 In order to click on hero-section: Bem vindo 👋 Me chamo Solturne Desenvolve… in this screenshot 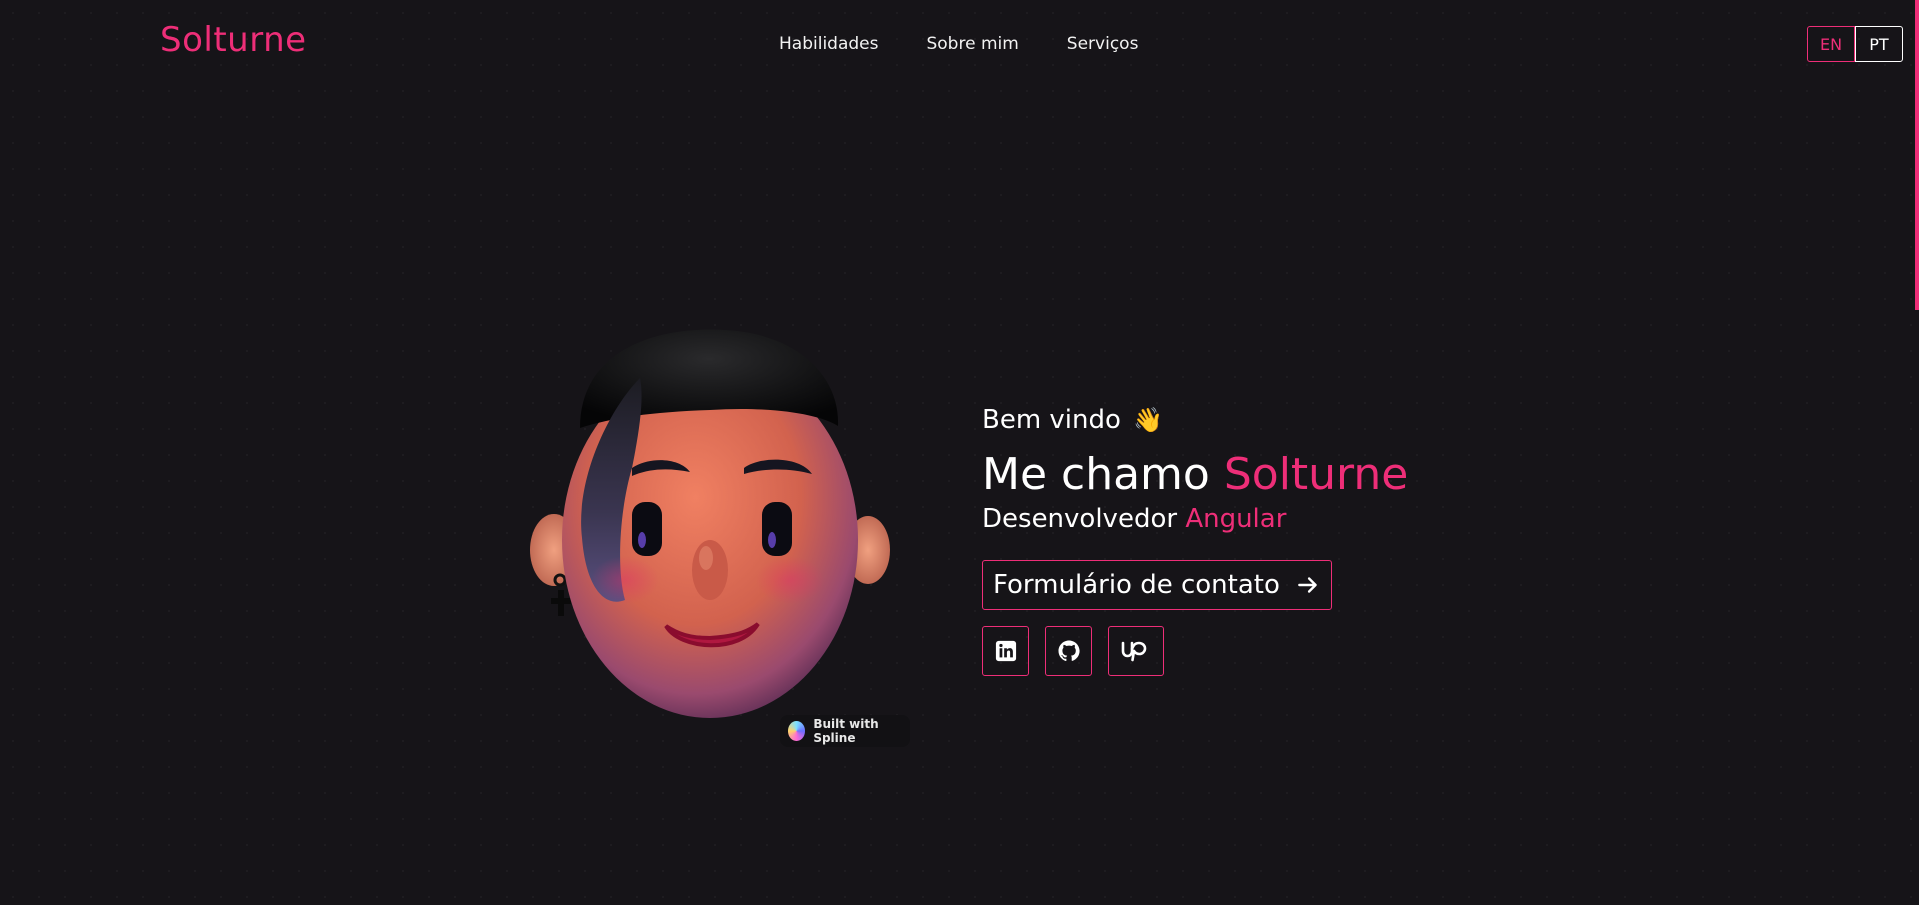, I will do `click(1195, 540)`.